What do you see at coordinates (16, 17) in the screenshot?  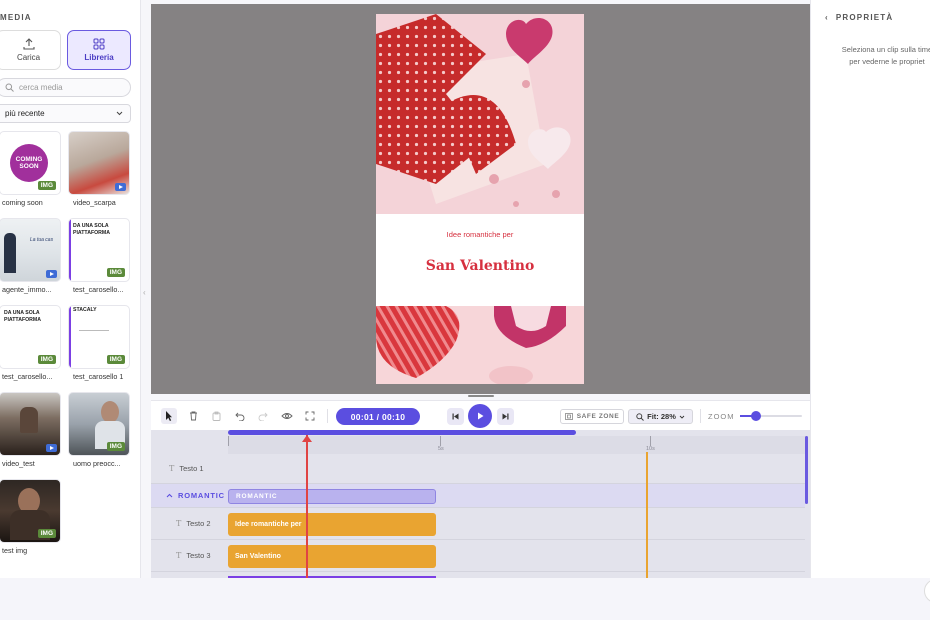 I see `media-panel-title: MEDIA` at bounding box center [16, 17].